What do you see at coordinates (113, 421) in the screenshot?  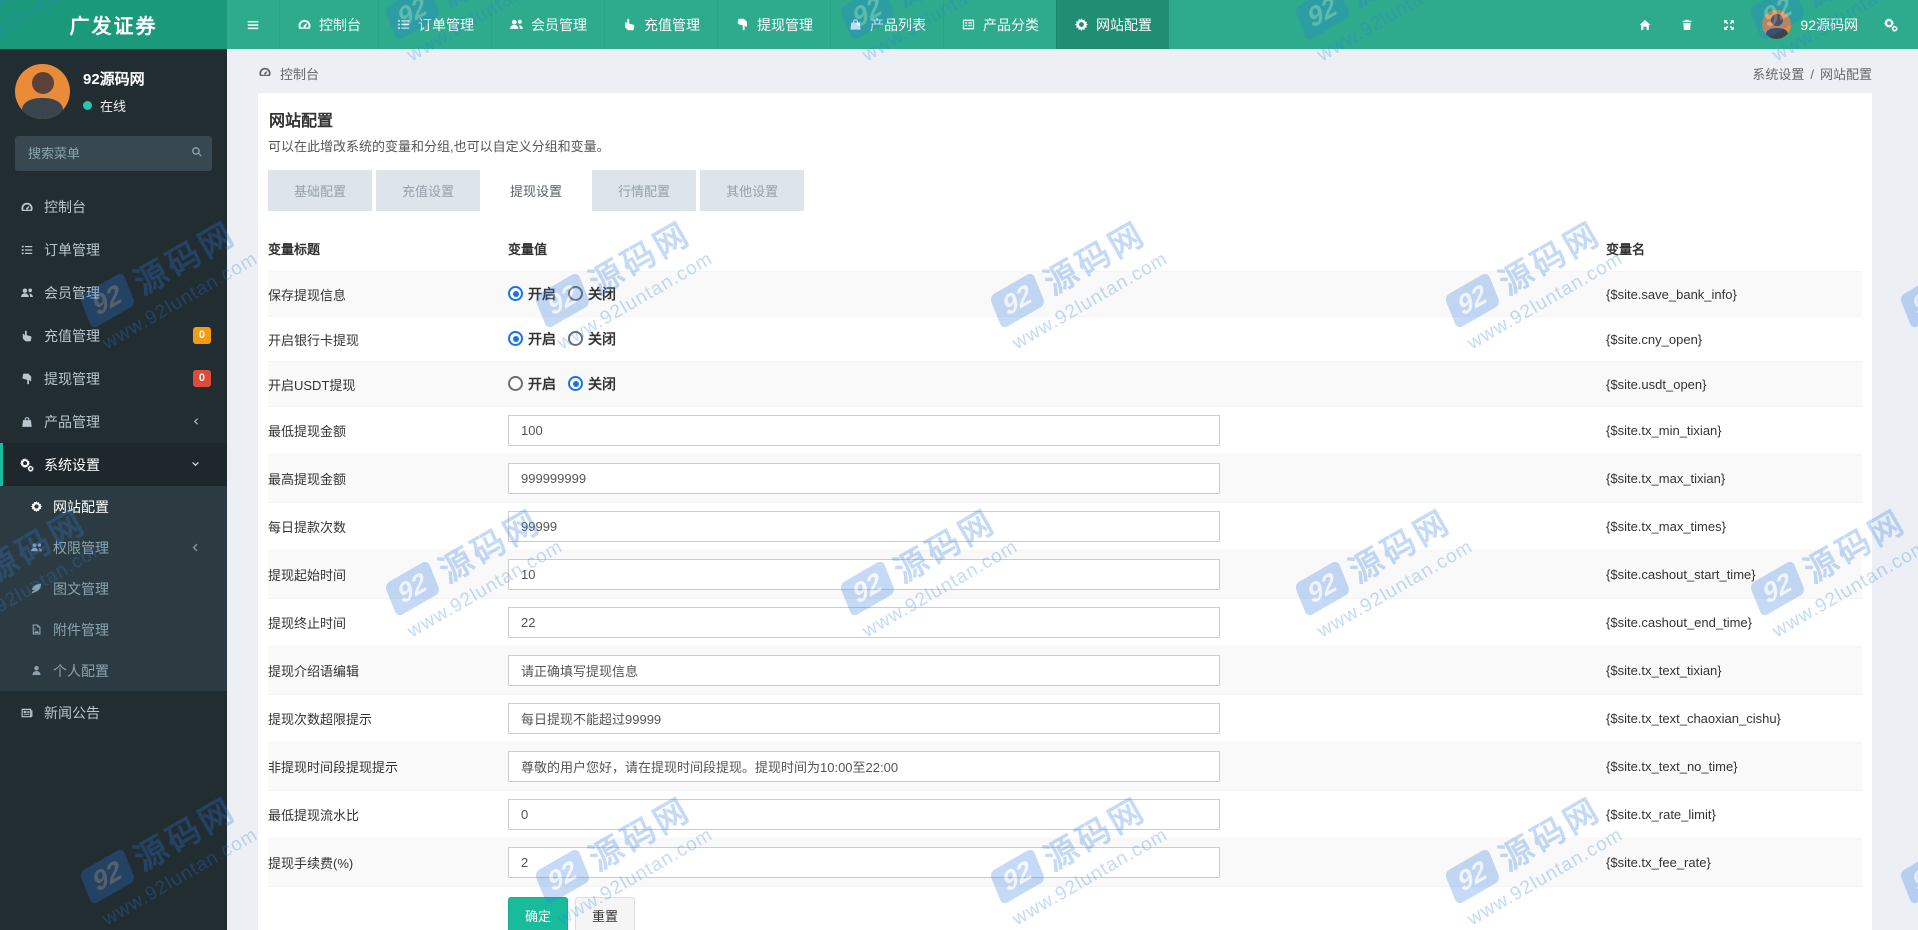 I see `sidebar-item-products: 产品管理` at bounding box center [113, 421].